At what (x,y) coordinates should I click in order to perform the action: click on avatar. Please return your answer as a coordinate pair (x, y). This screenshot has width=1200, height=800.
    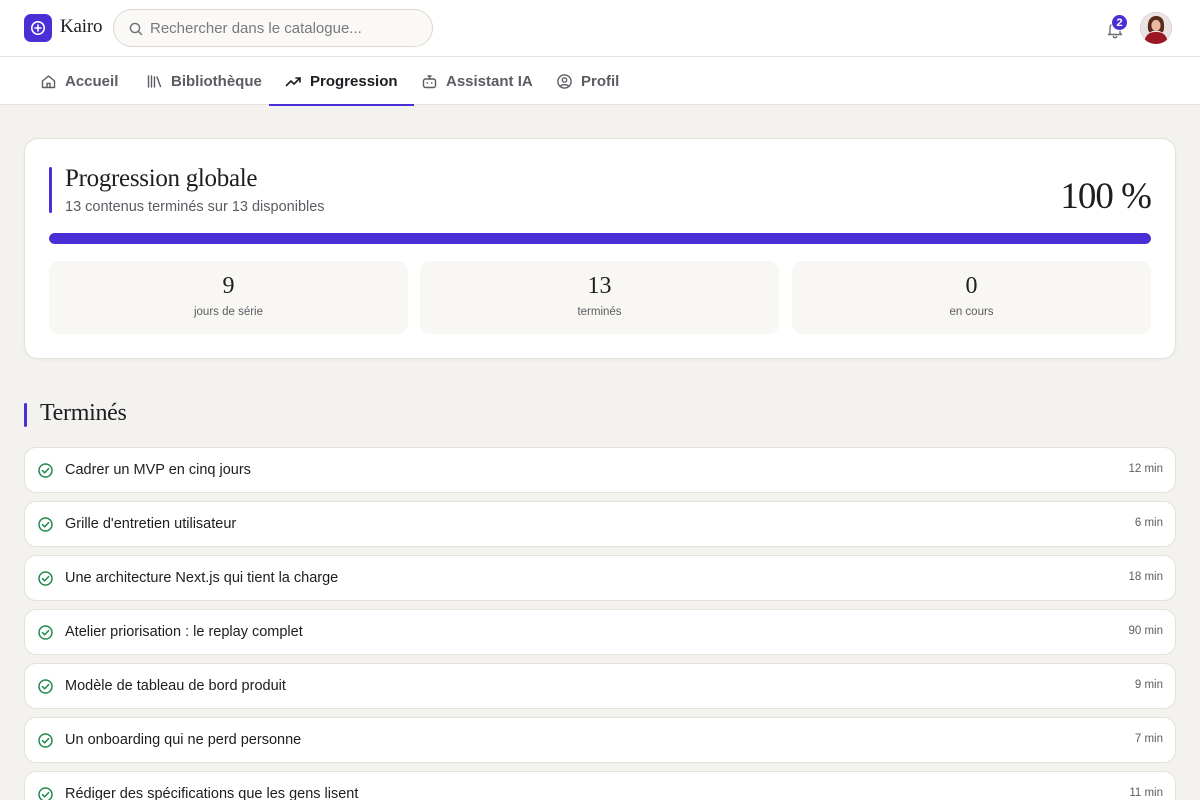
    Looking at the image, I should click on (1156, 28).